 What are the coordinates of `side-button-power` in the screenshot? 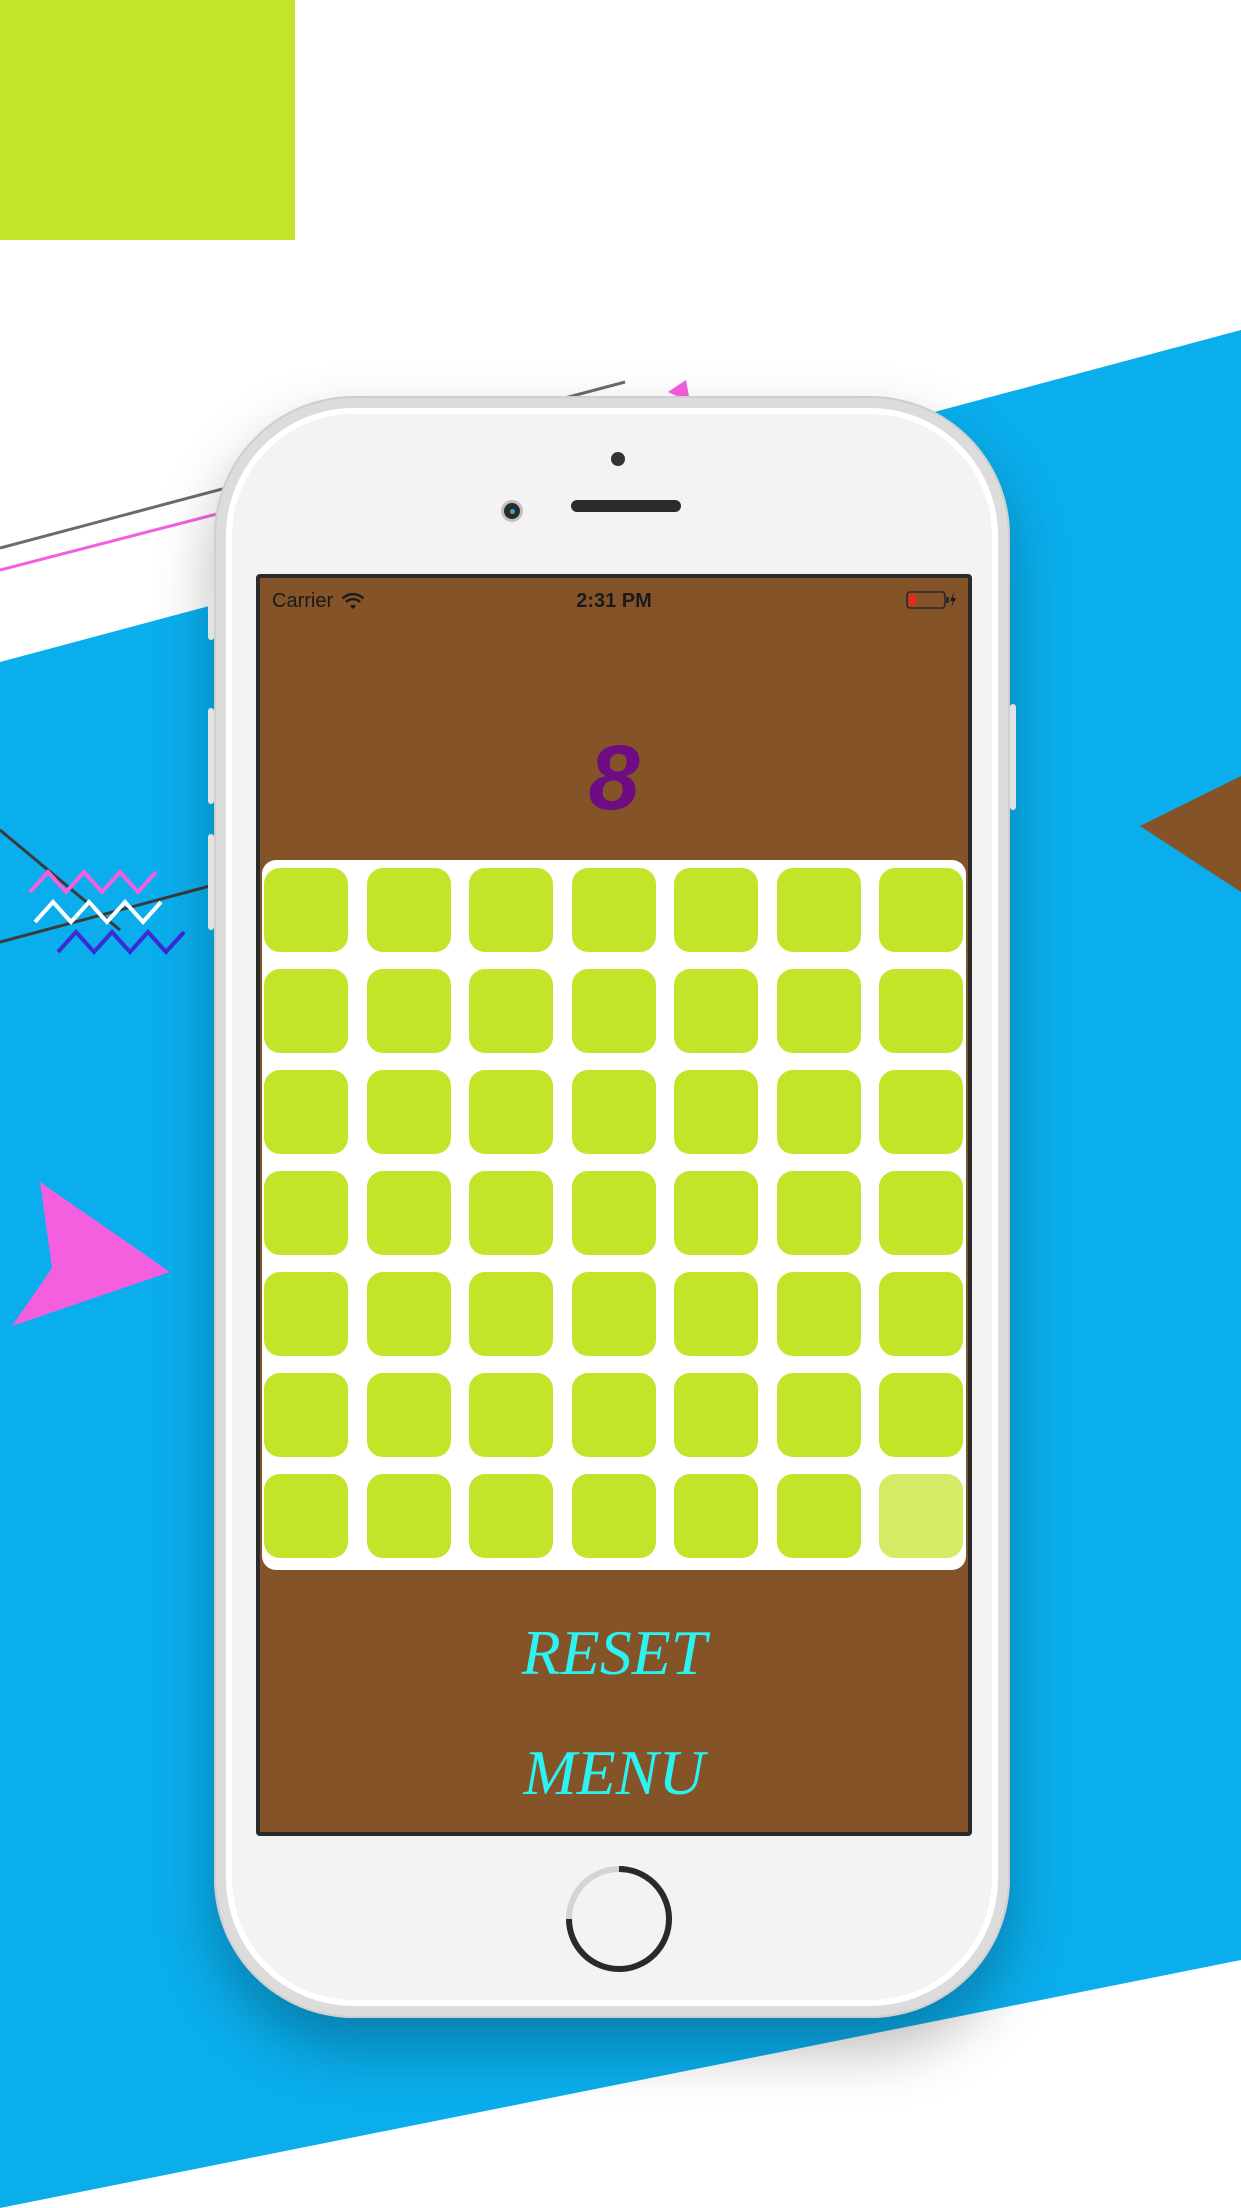 It's located at (1013, 757).